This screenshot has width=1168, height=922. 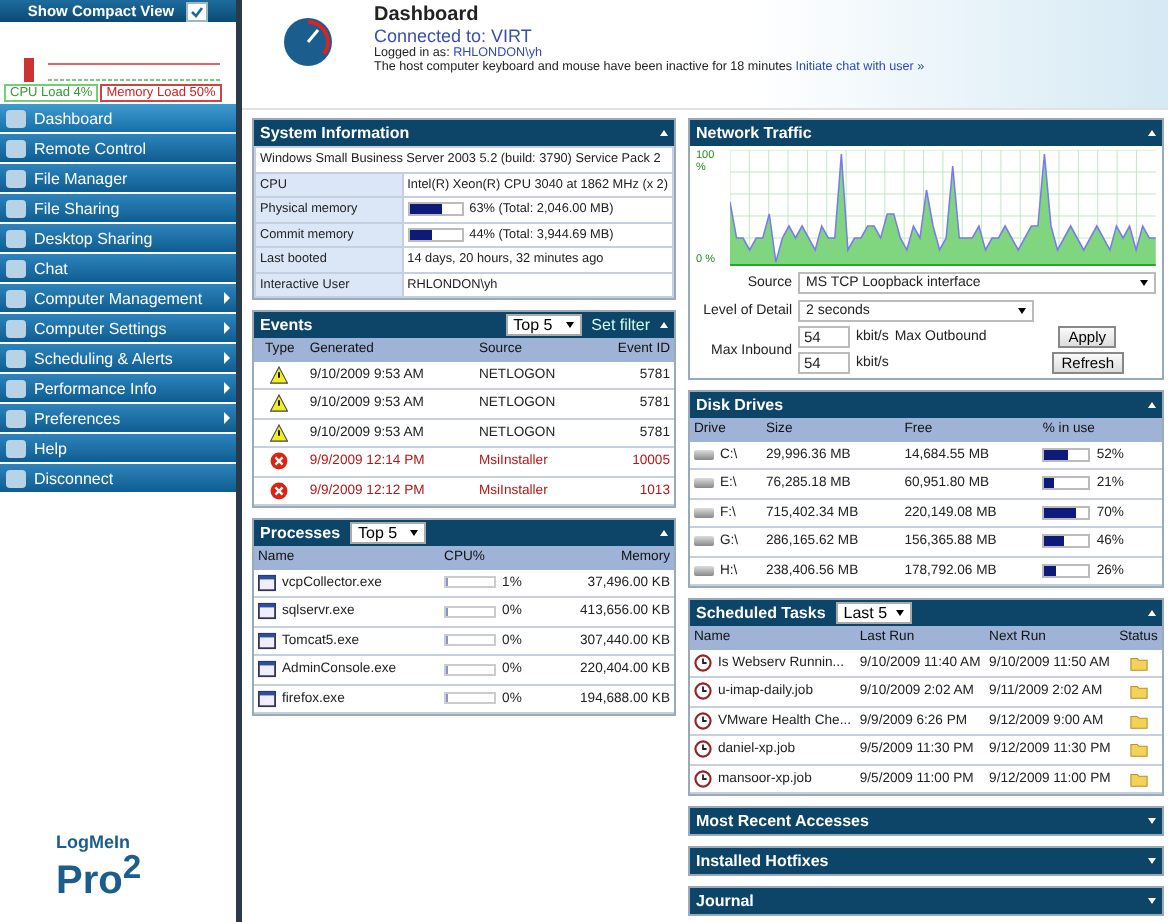 I want to click on panel-title: Events, so click(x=287, y=325).